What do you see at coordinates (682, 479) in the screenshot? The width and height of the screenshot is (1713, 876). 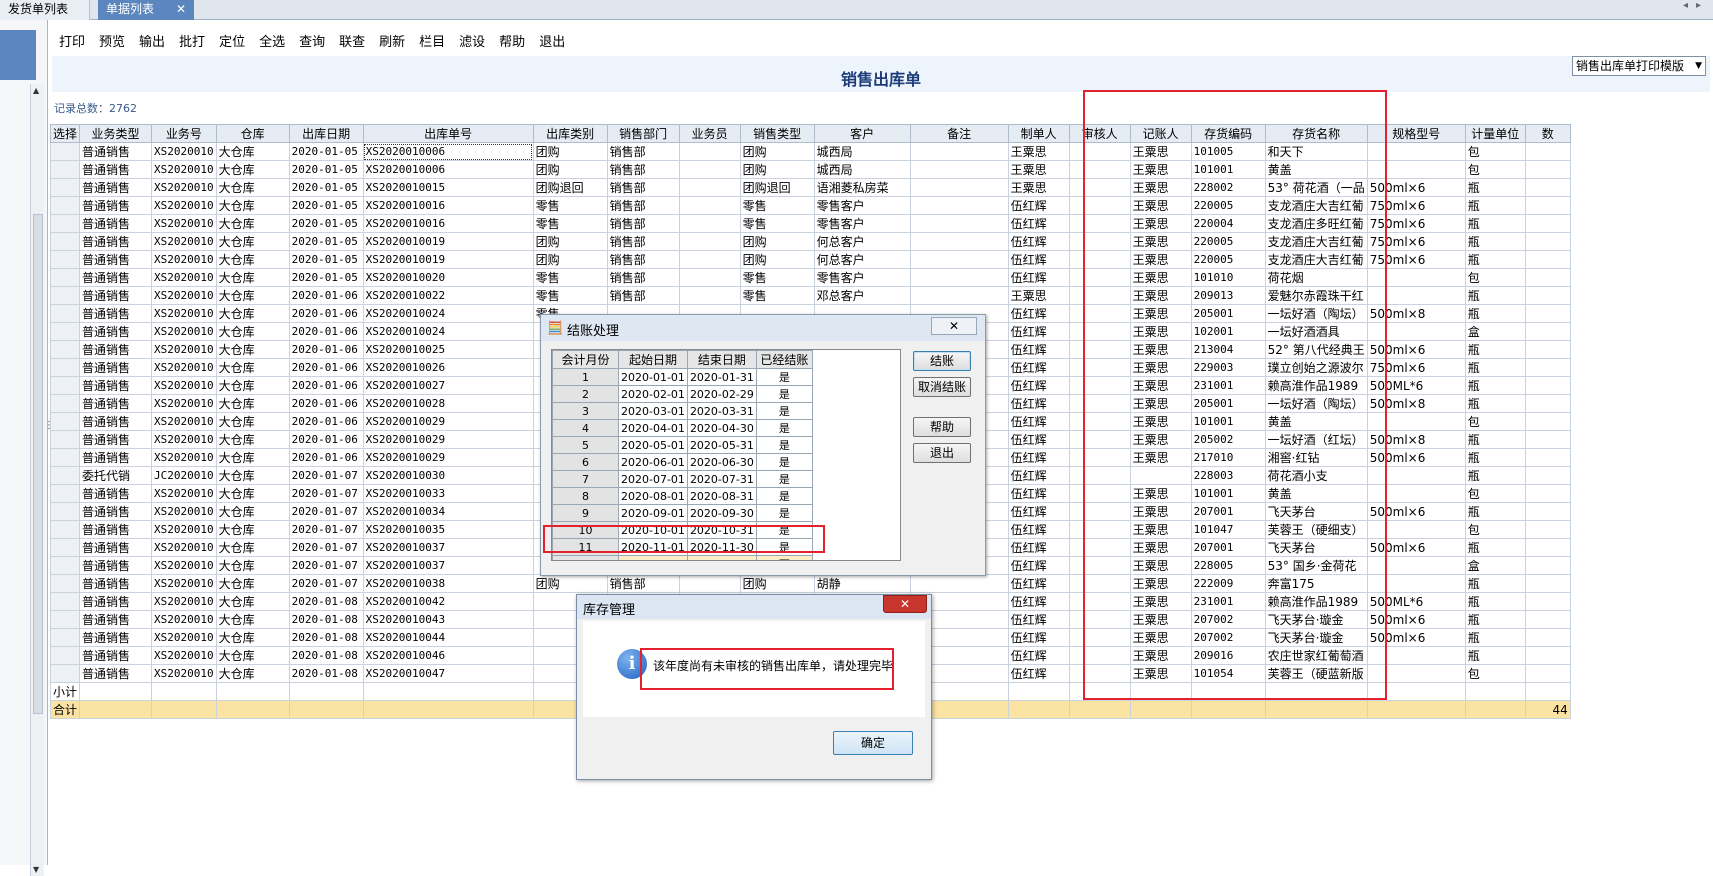 I see `month-row: 7 2020-07-01 2020-07-31 是` at bounding box center [682, 479].